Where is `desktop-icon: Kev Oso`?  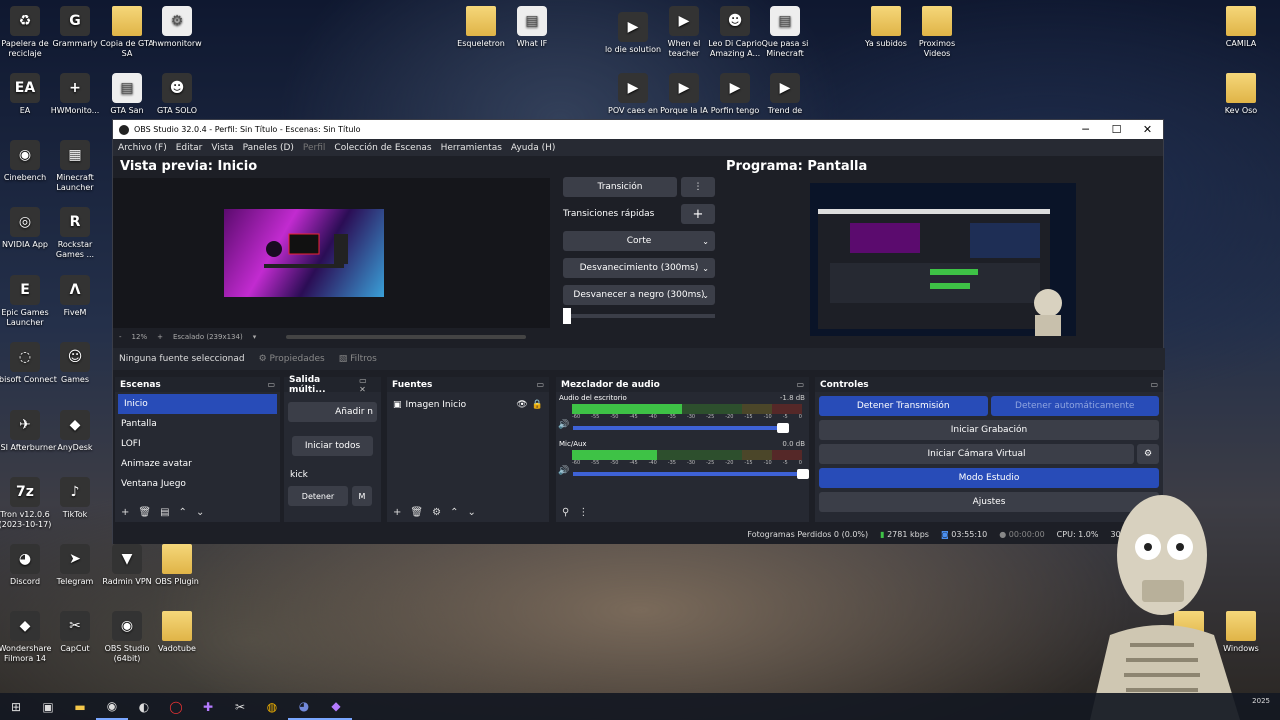 desktop-icon: Kev Oso is located at coordinates (1241, 94).